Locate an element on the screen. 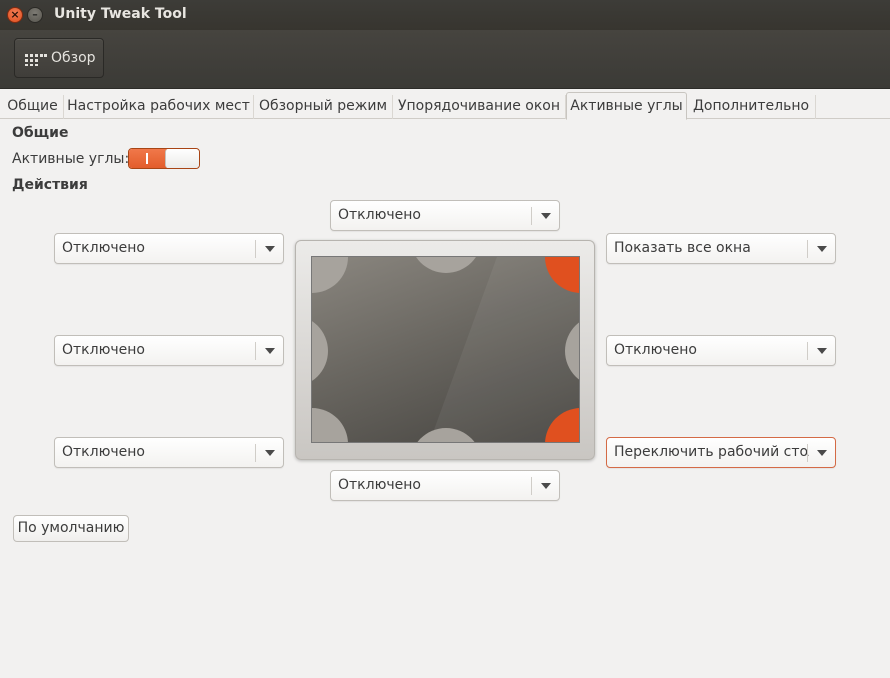 The image size is (890, 678). bottom-left-corner-combo: Отключено is located at coordinates (169, 452).